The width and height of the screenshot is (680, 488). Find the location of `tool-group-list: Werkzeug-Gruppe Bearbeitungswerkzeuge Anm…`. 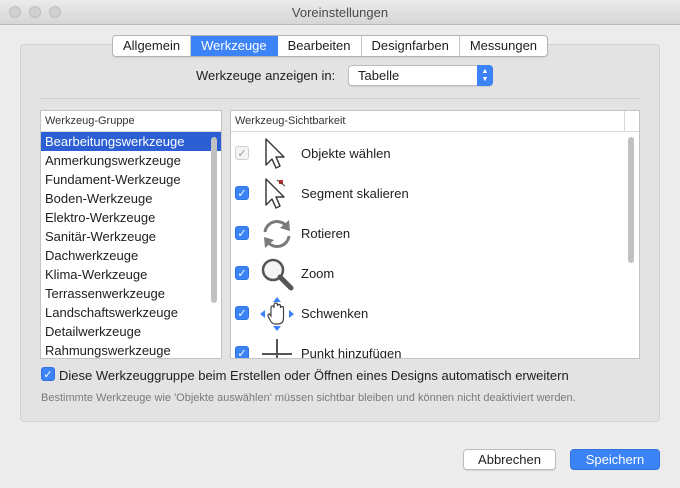

tool-group-list: Werkzeug-Gruppe Bearbeitungswerkzeuge Anm… is located at coordinates (131, 234).